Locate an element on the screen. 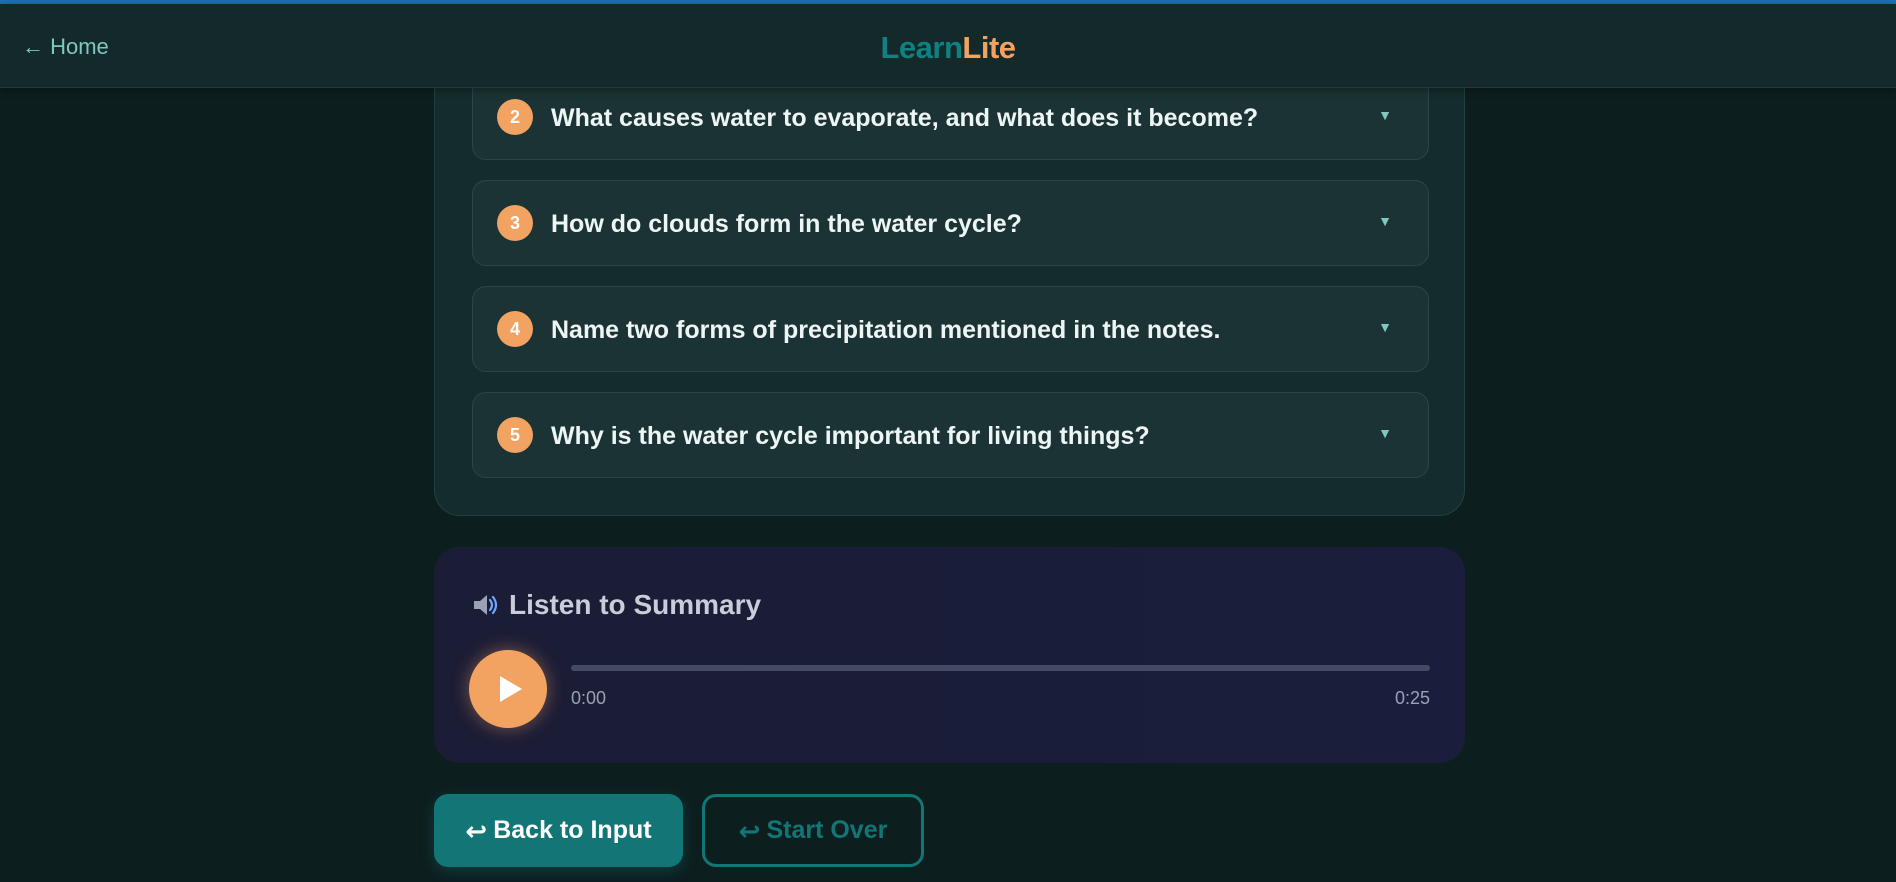 This screenshot has height=882, width=1896. logo-learn: Learn is located at coordinates (921, 47).